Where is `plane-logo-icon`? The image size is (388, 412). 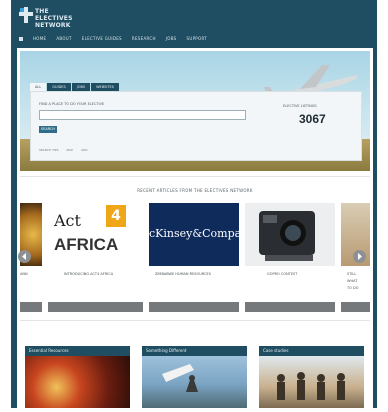 plane-logo-icon is located at coordinates (26, 15).